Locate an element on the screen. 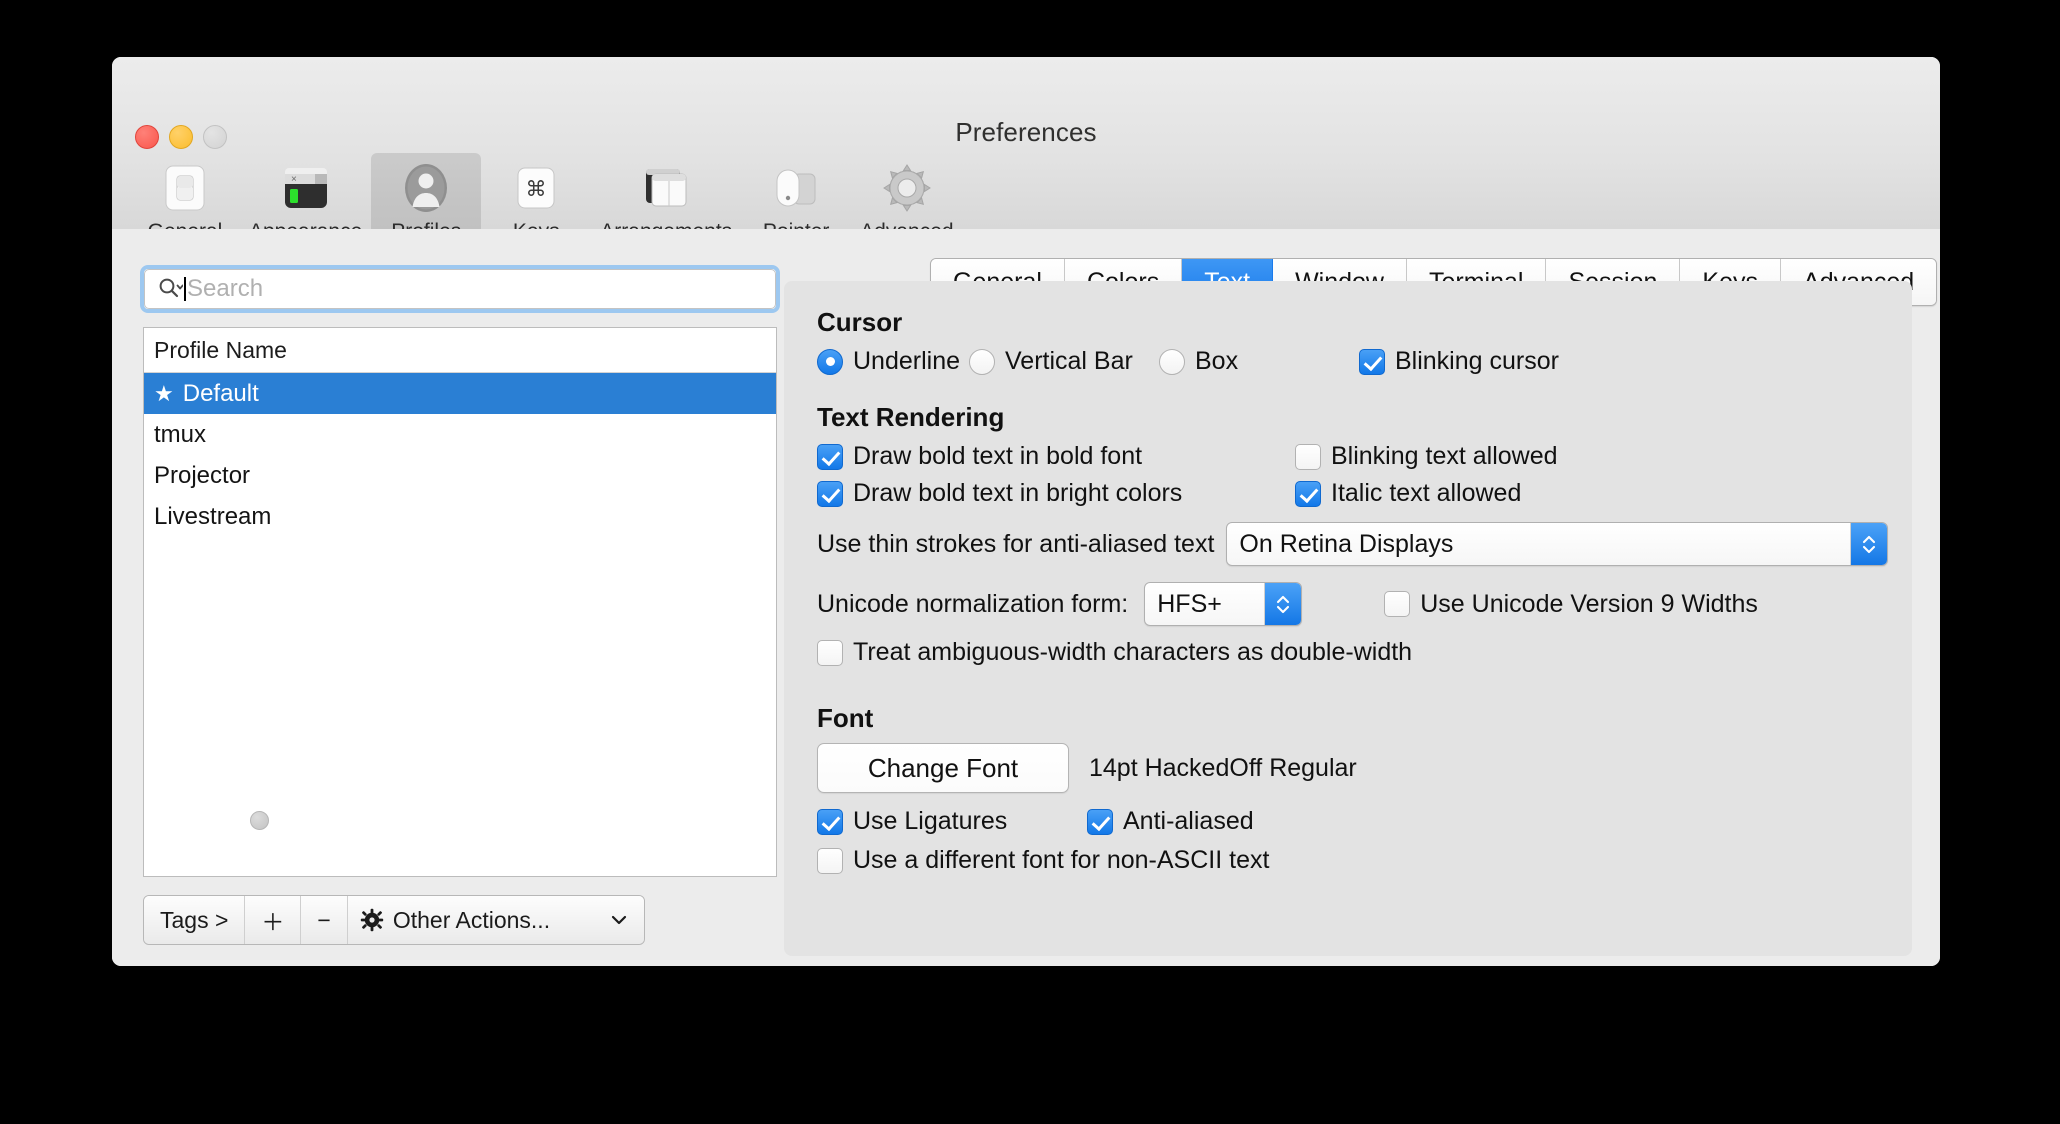  list-item-label: Default is located at coordinates (220, 393).